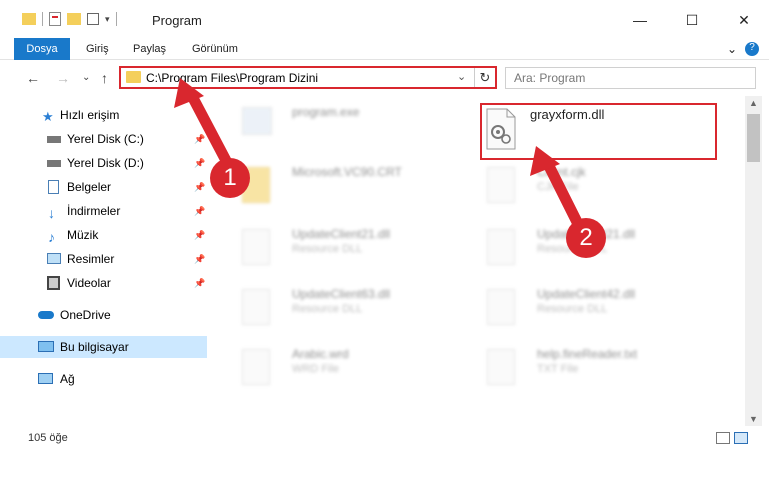 The width and height of the screenshot is (769, 496). What do you see at coordinates (564, 196) in the screenshot?
I see `arrow-2-line` at bounding box center [564, 196].